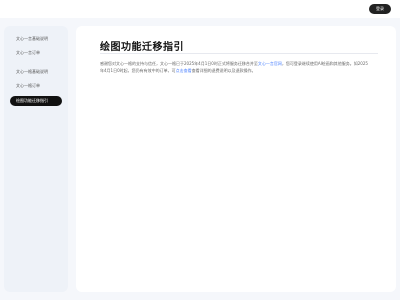 The height and width of the screenshot is (300, 400). Describe the element at coordinates (142, 47) in the screenshot. I see `page-title: 绘图功能迁移指引` at that location.